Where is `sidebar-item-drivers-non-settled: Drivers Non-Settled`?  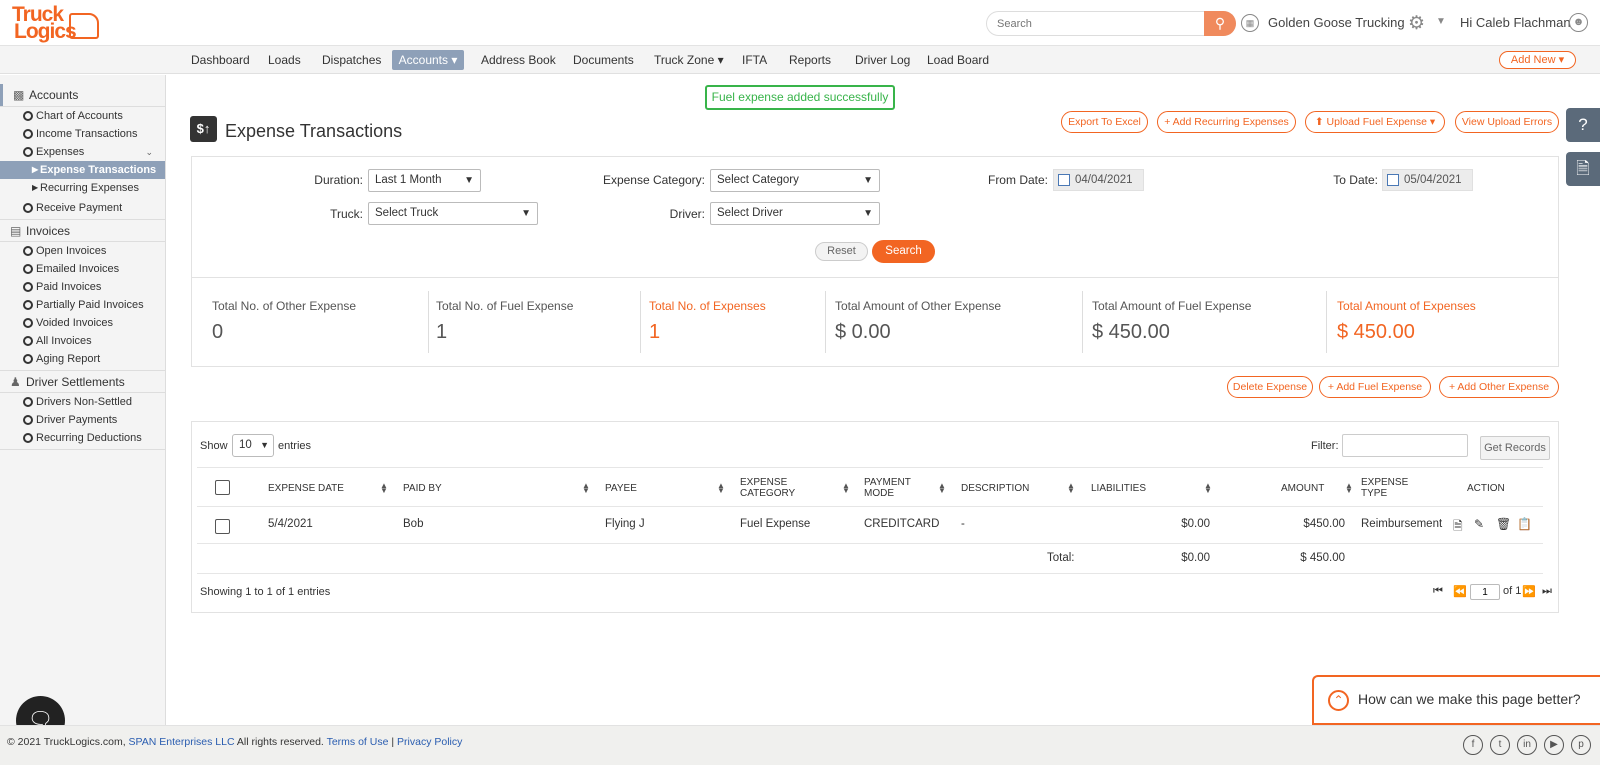
sidebar-item-drivers-non-settled: Drivers Non-Settled is located at coordinates (82, 402).